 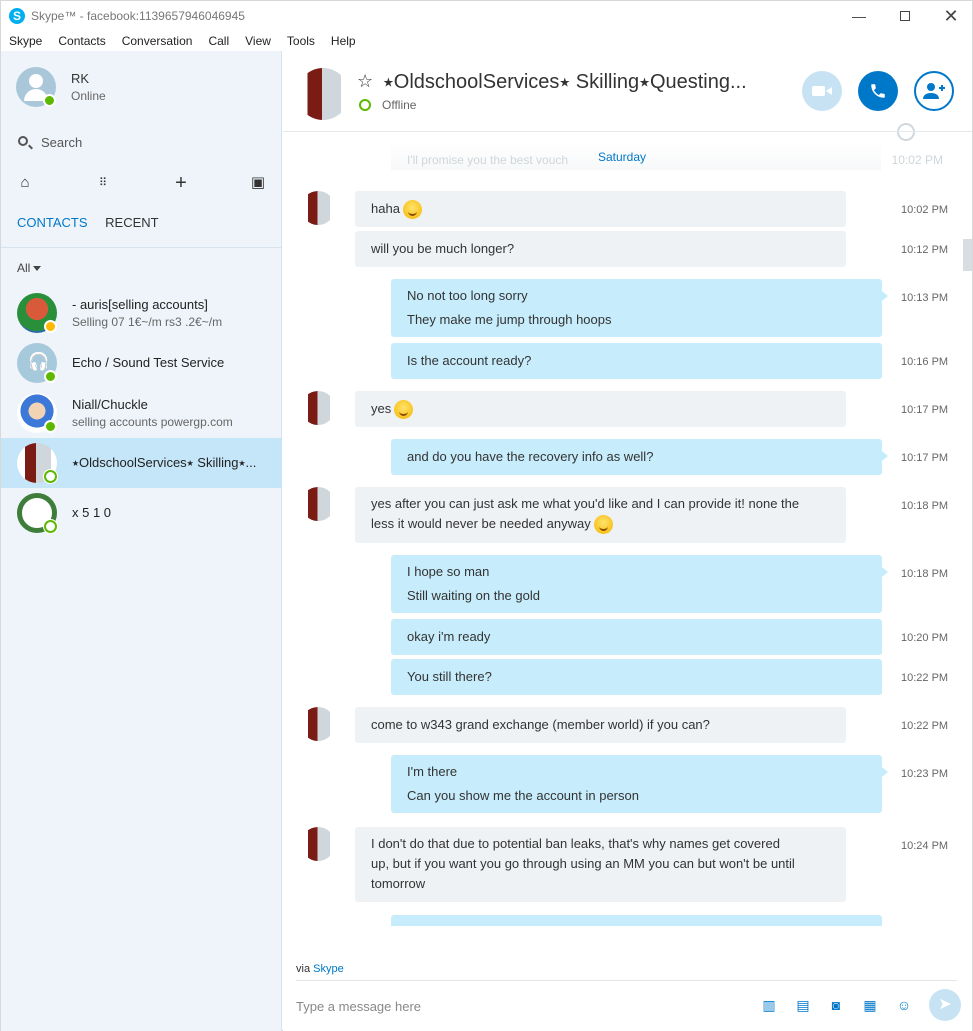 I want to click on scrollbar-thumb, so click(x=967, y=255).